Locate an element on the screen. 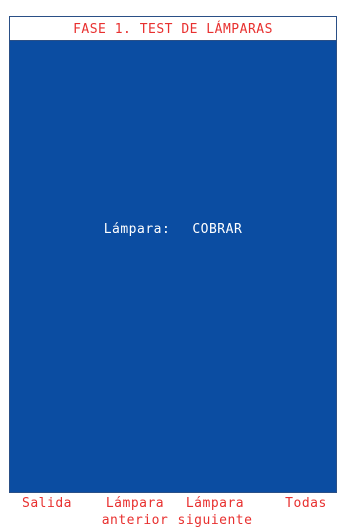 Image resolution: width=345 pixels, height=531 pixels. previous-lamp-label-line1: Lámpara is located at coordinates (135, 503).